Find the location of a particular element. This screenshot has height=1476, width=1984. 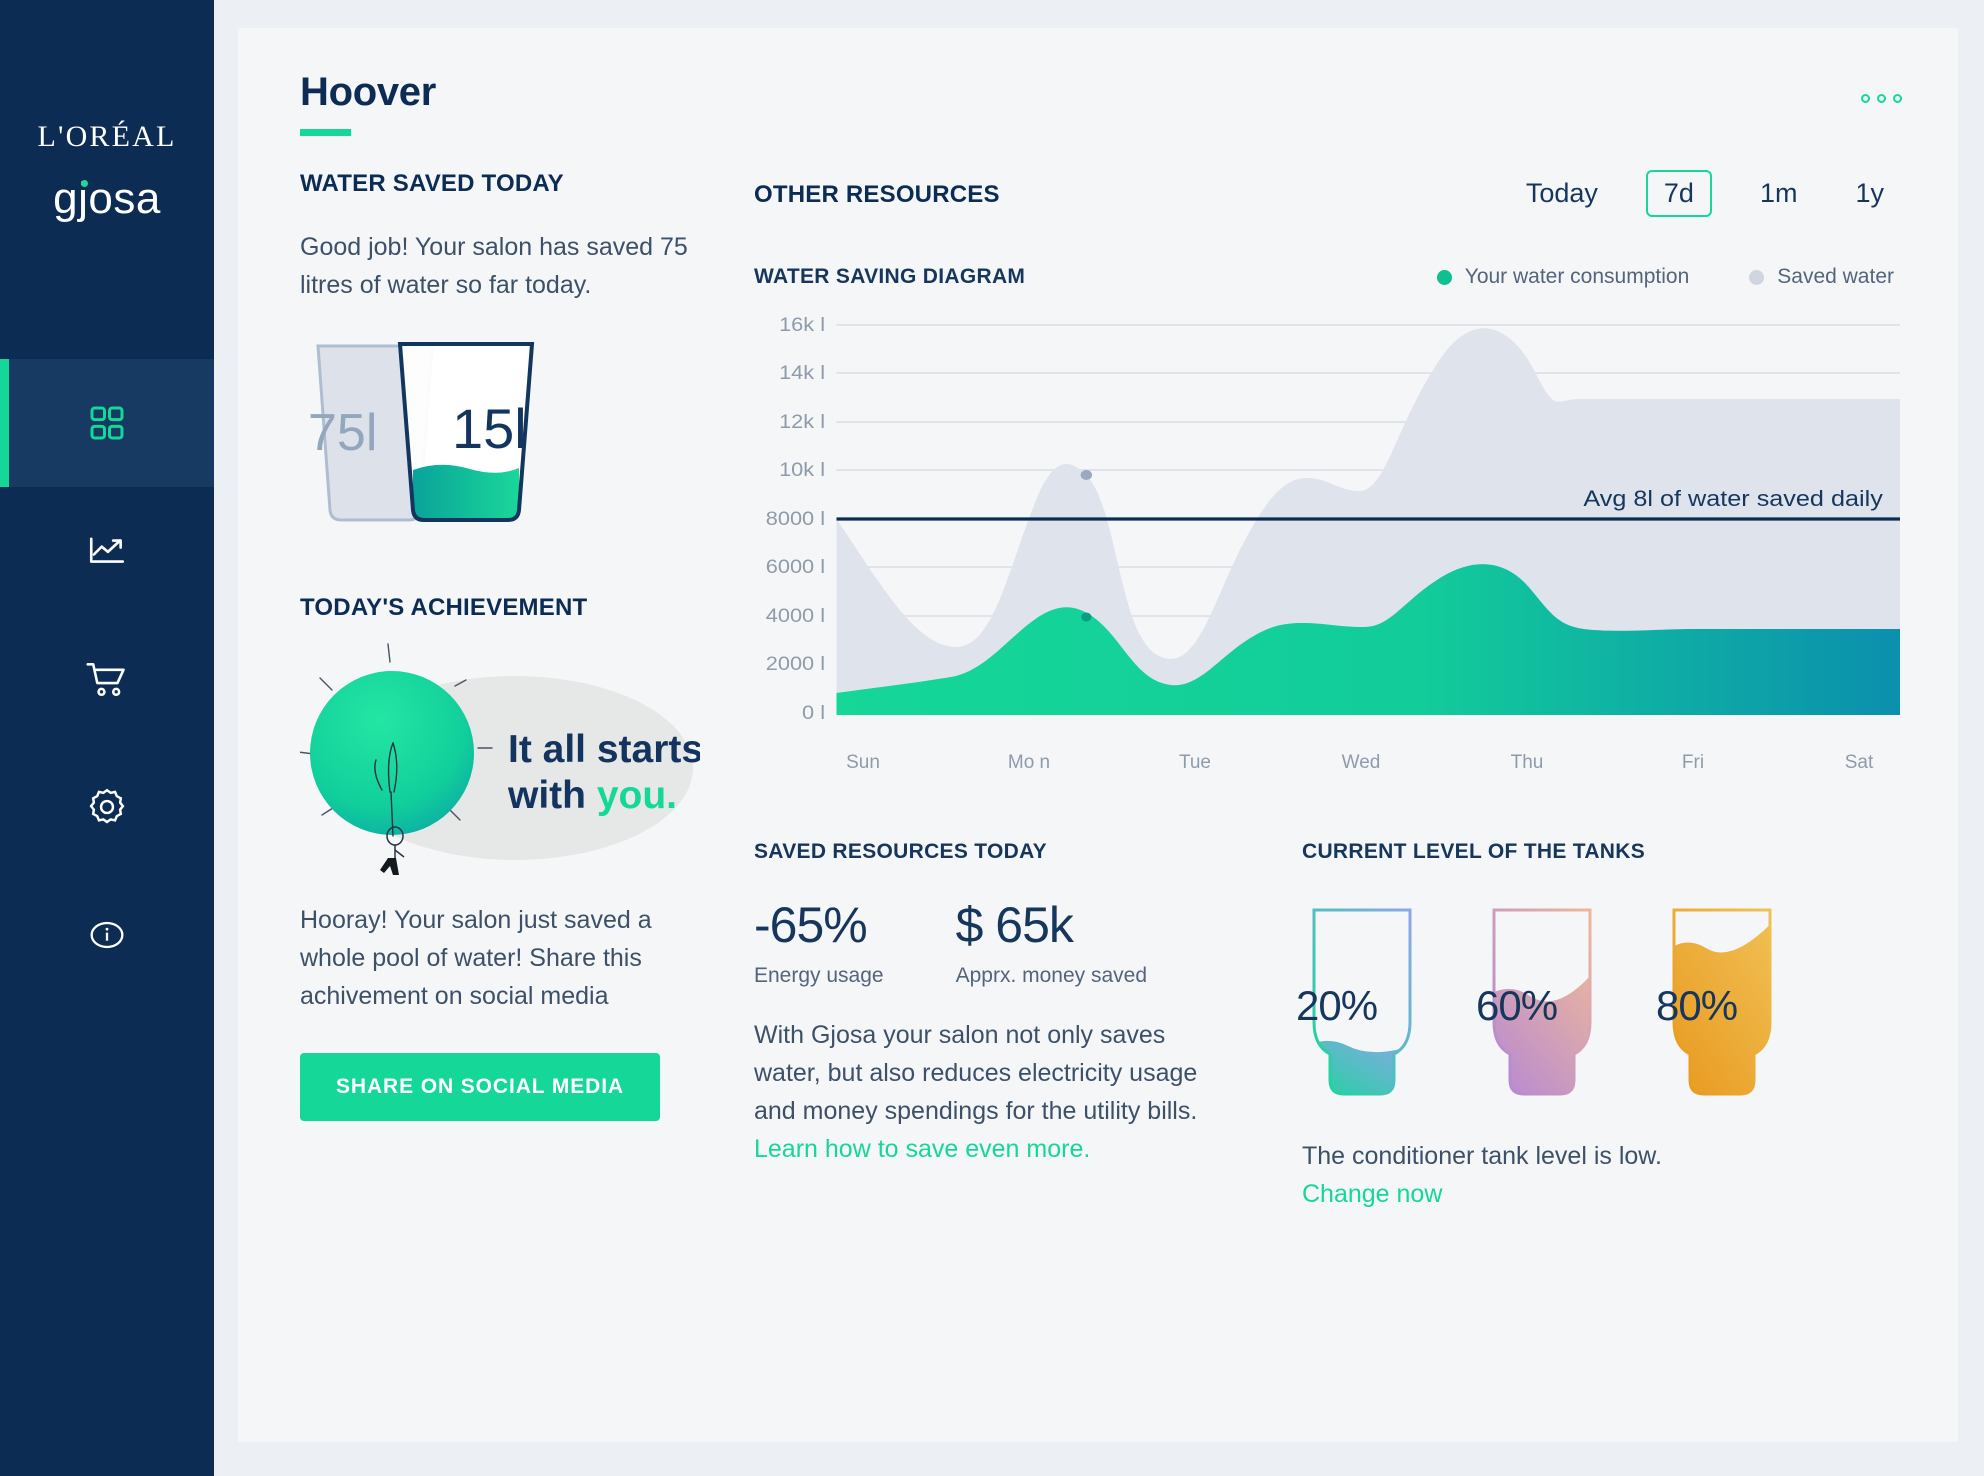

chart-x-axis: Sun Mo n Tue Wed Thu Fri Sat is located at coordinates (1327, 763).